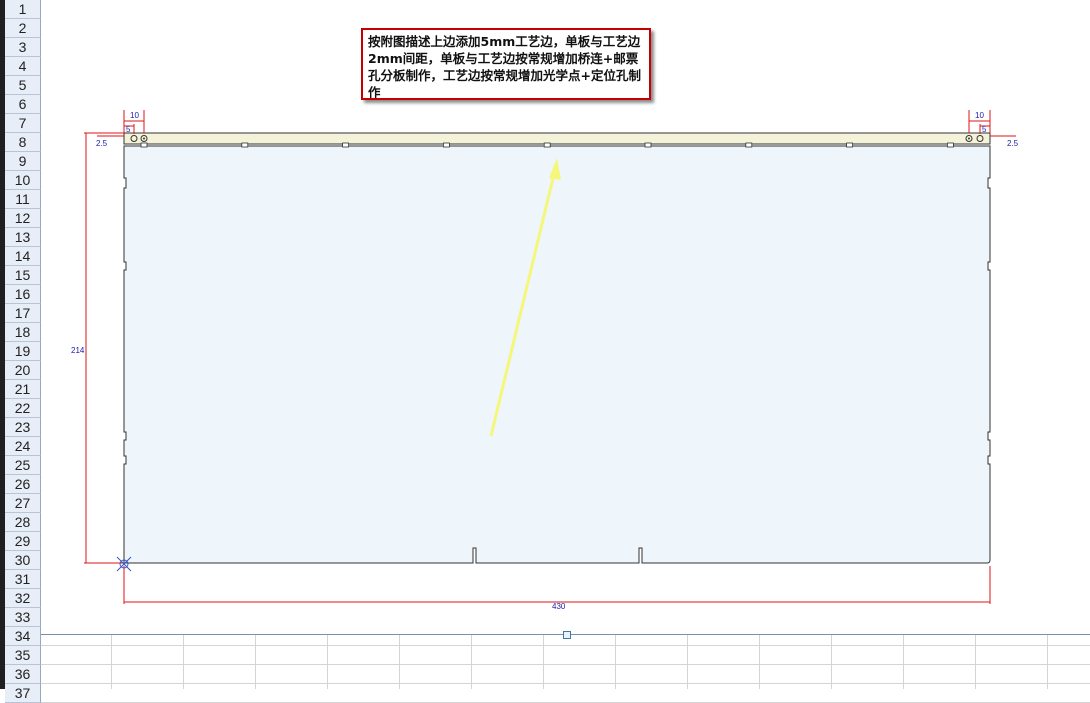 This screenshot has height=703, width=1090. What do you see at coordinates (984, 129) in the screenshot?
I see `dim-hole-right: 5` at bounding box center [984, 129].